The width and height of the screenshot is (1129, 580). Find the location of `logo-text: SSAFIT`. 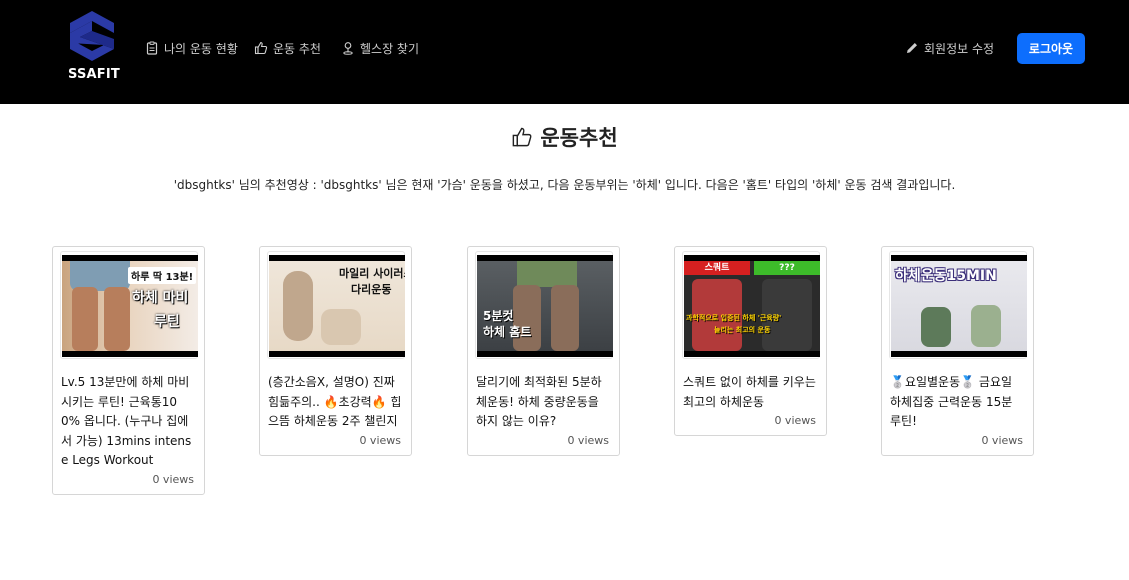

logo-text: SSAFIT is located at coordinates (94, 74).